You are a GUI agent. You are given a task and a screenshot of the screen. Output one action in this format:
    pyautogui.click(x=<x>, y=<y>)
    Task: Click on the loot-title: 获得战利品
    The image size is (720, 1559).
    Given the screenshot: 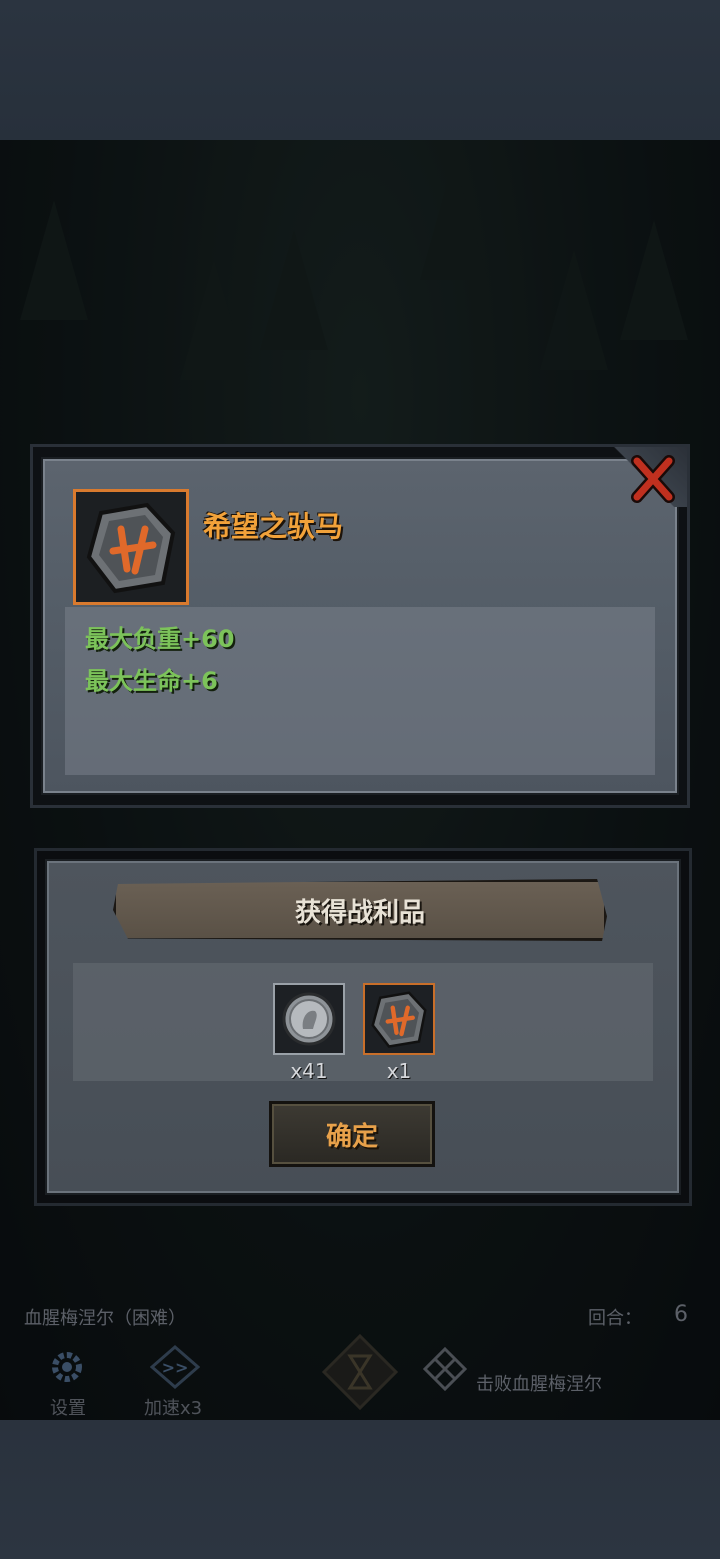 What is the action you would take?
    pyautogui.click(x=359, y=912)
    